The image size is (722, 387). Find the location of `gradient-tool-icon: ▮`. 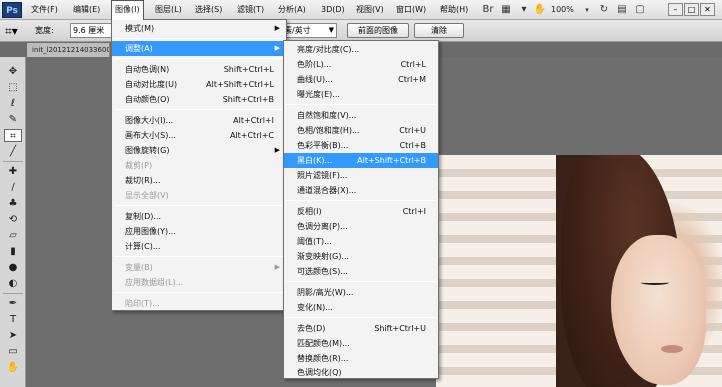

gradient-tool-icon: ▮ is located at coordinates (13, 251).